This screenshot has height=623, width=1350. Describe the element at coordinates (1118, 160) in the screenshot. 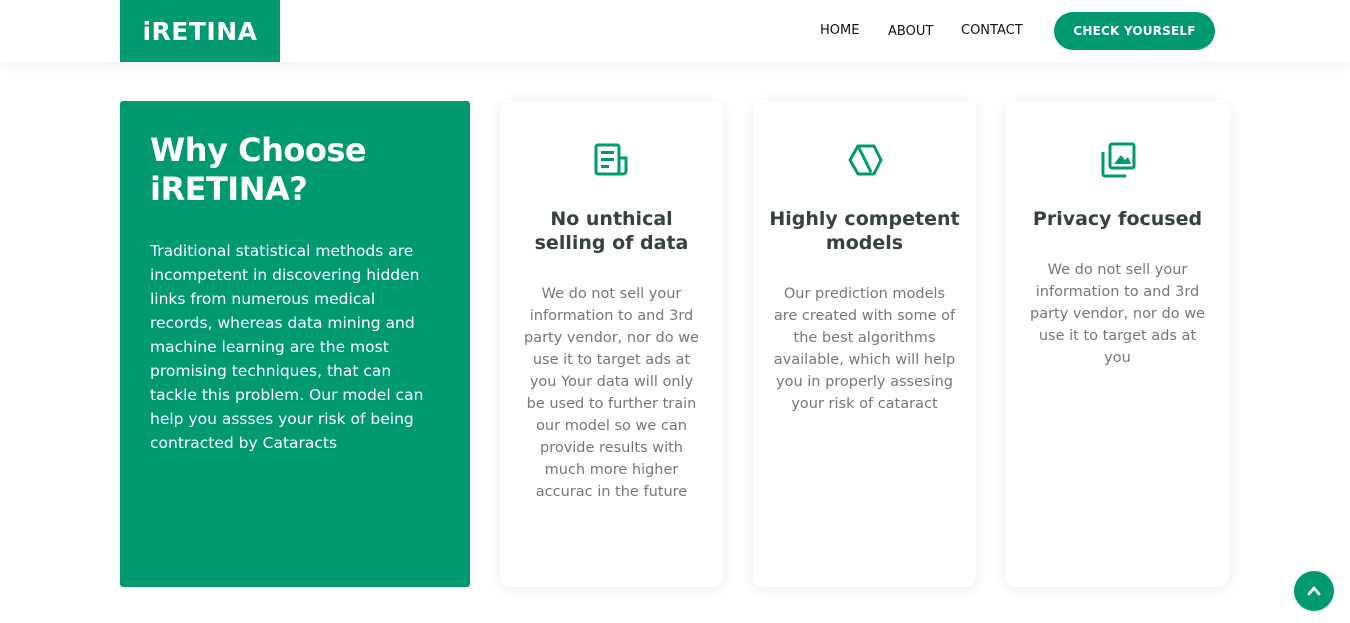

I see `images-icon` at that location.